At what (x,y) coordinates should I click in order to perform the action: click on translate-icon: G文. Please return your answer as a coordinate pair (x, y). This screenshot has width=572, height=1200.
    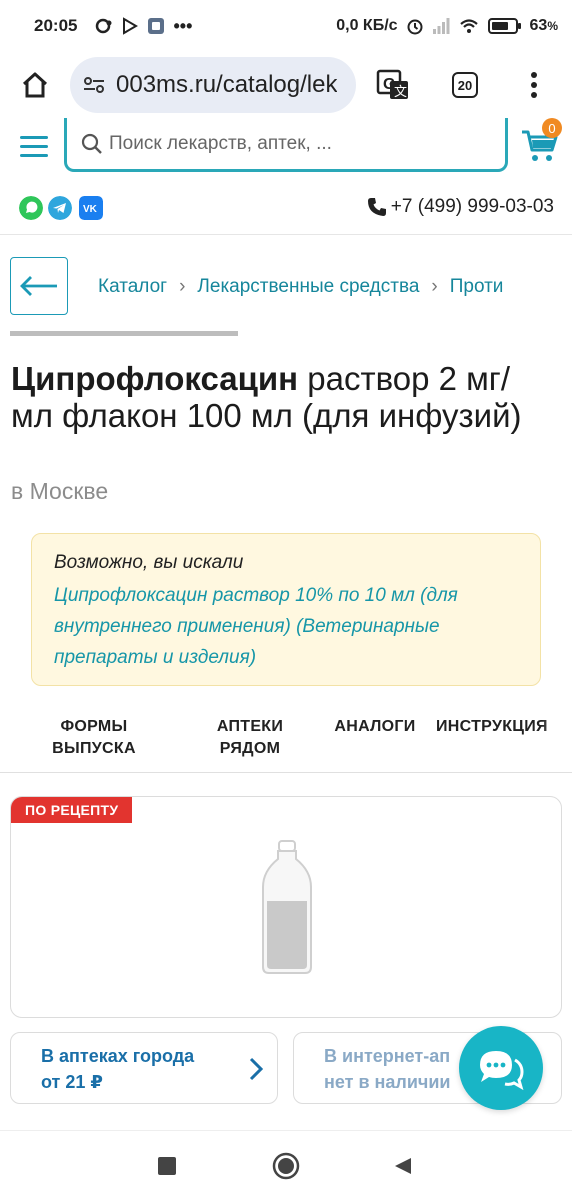
    Looking at the image, I should click on (392, 84).